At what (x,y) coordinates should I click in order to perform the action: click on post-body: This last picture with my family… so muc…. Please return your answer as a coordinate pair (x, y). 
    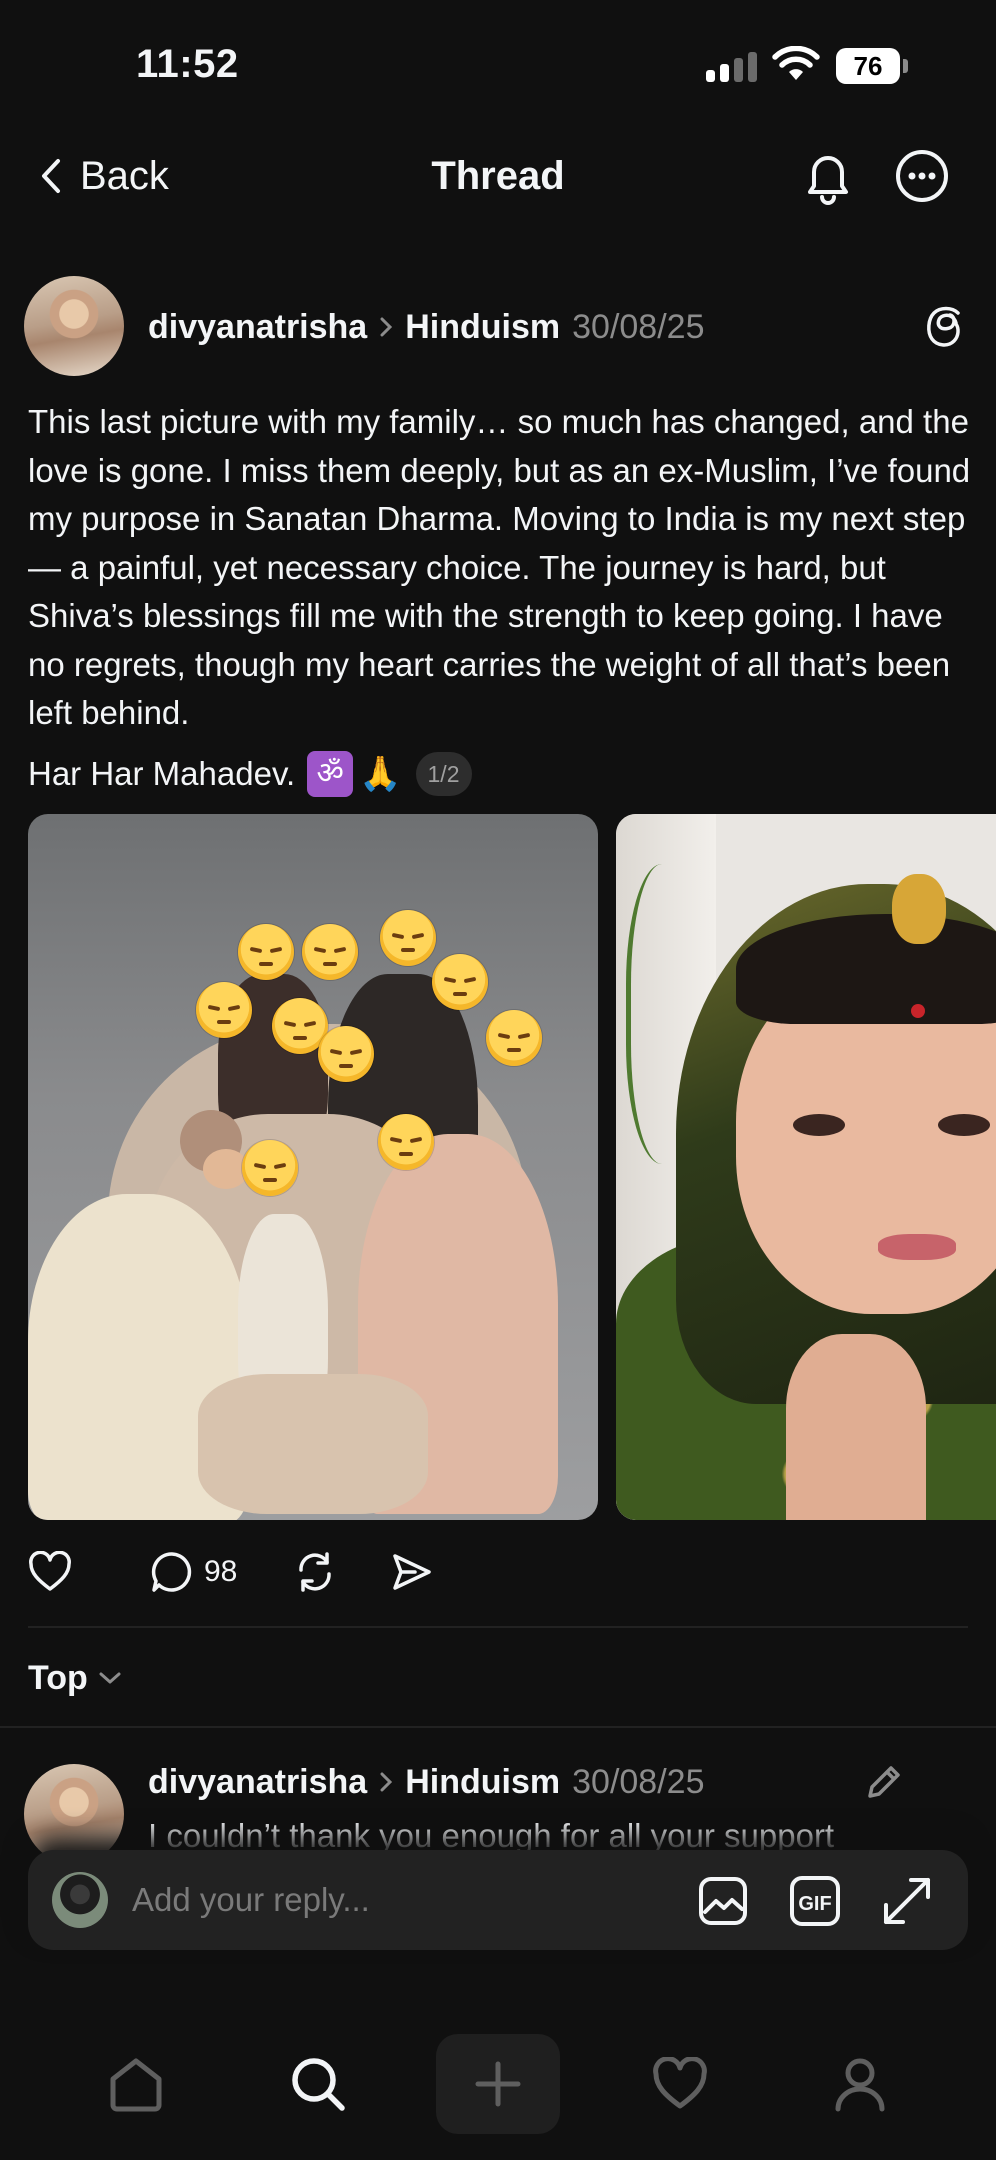
    Looking at the image, I should click on (499, 567).